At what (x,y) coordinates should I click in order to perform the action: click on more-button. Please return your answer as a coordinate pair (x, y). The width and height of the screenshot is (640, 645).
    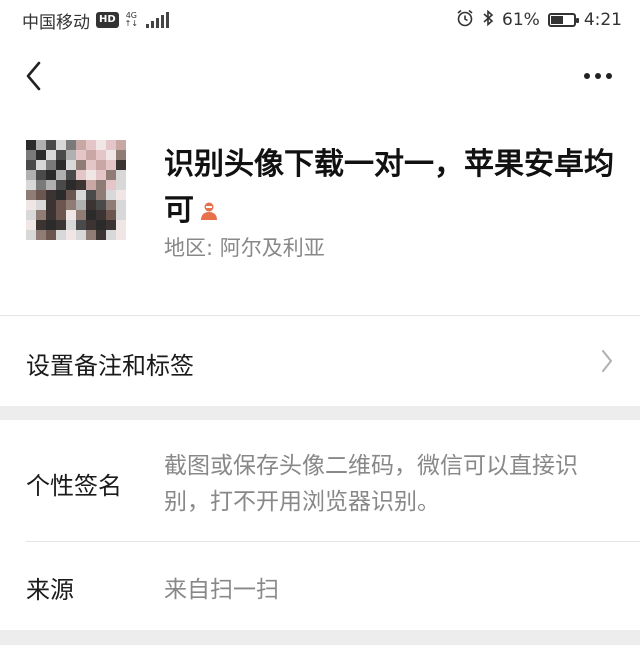
    Looking at the image, I should click on (598, 76).